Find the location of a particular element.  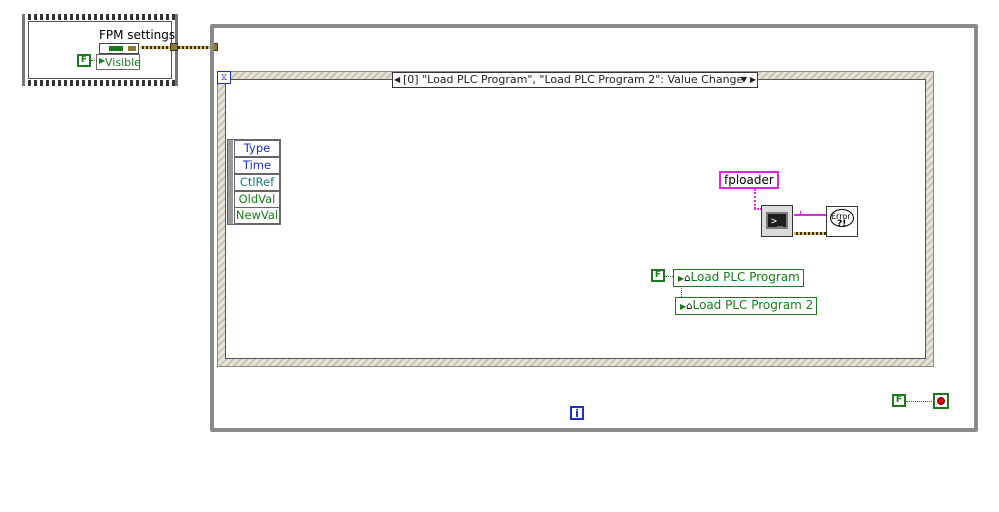

stop-terminal is located at coordinates (941, 401).